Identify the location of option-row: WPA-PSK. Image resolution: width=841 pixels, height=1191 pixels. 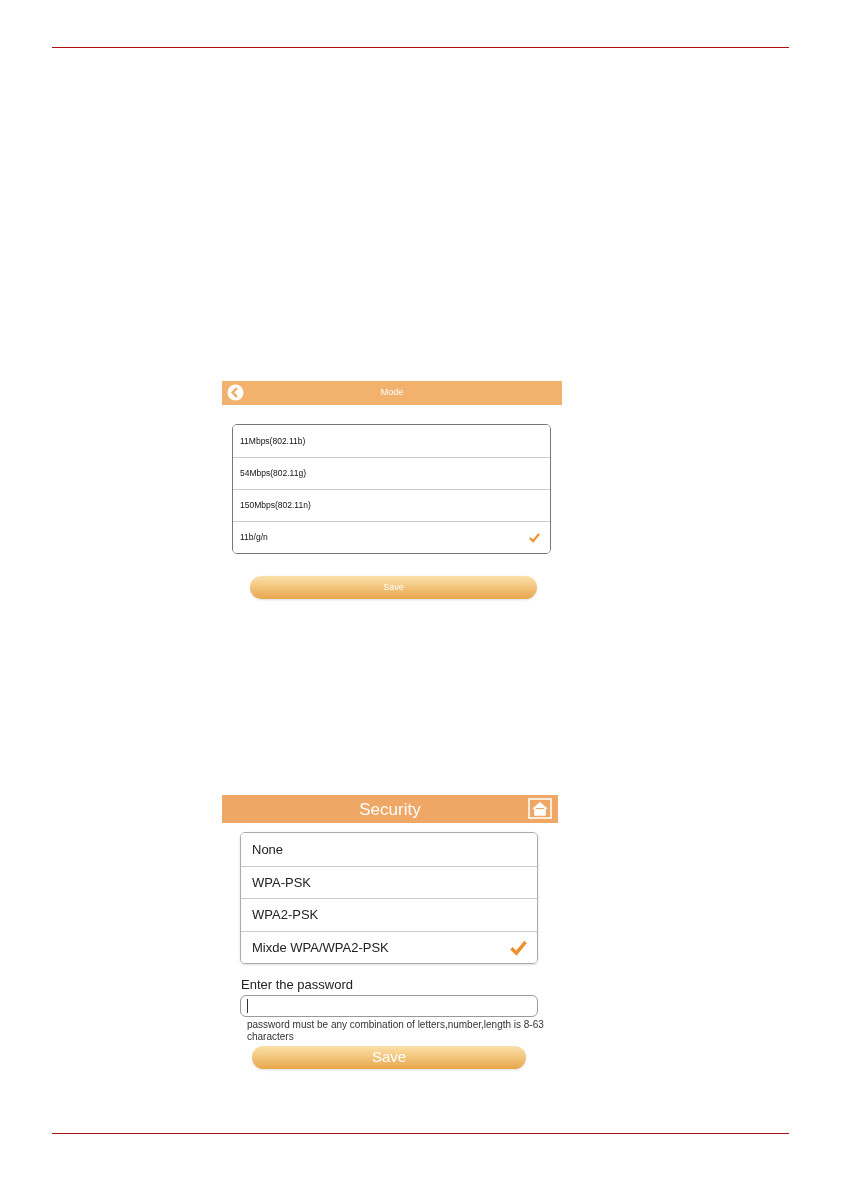
(389, 882).